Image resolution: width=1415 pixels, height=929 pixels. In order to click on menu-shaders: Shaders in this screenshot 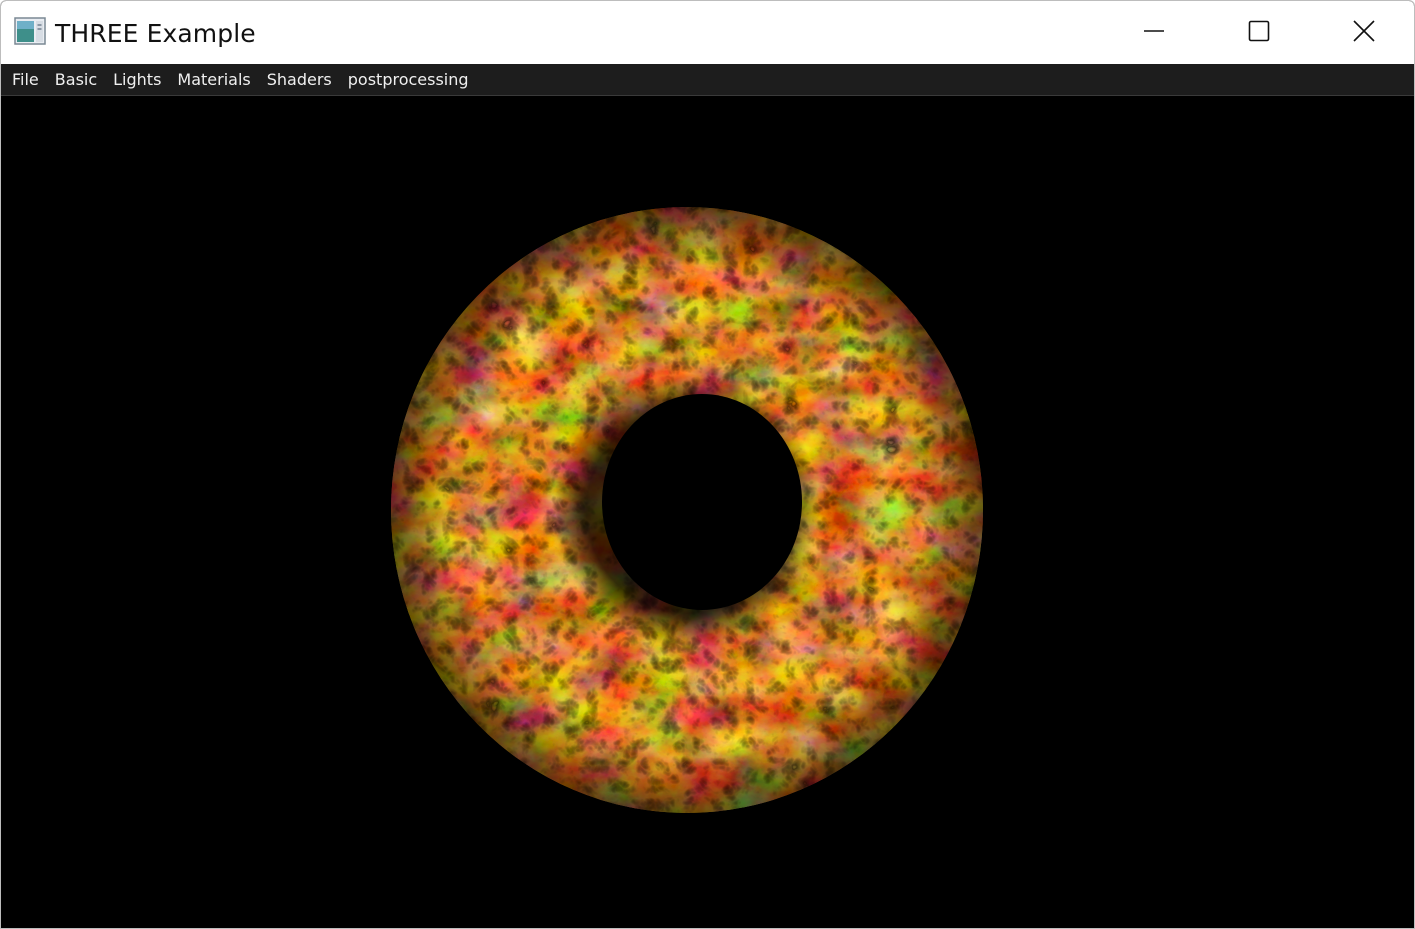, I will do `click(299, 79)`.